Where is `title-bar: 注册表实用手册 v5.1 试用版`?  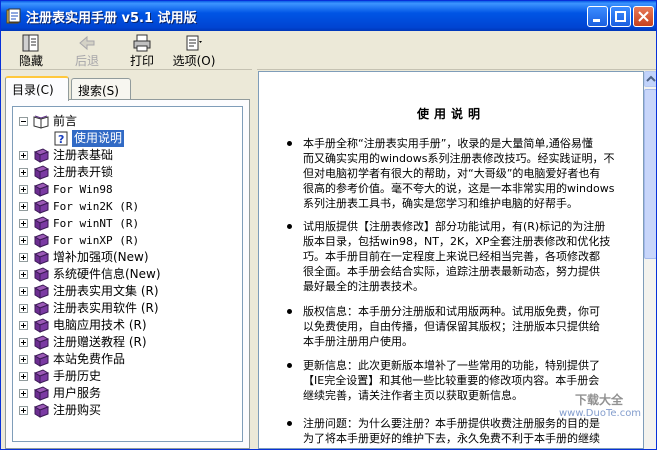 title-bar: 注册表实用手册 v5.1 试用版 is located at coordinates (328, 16).